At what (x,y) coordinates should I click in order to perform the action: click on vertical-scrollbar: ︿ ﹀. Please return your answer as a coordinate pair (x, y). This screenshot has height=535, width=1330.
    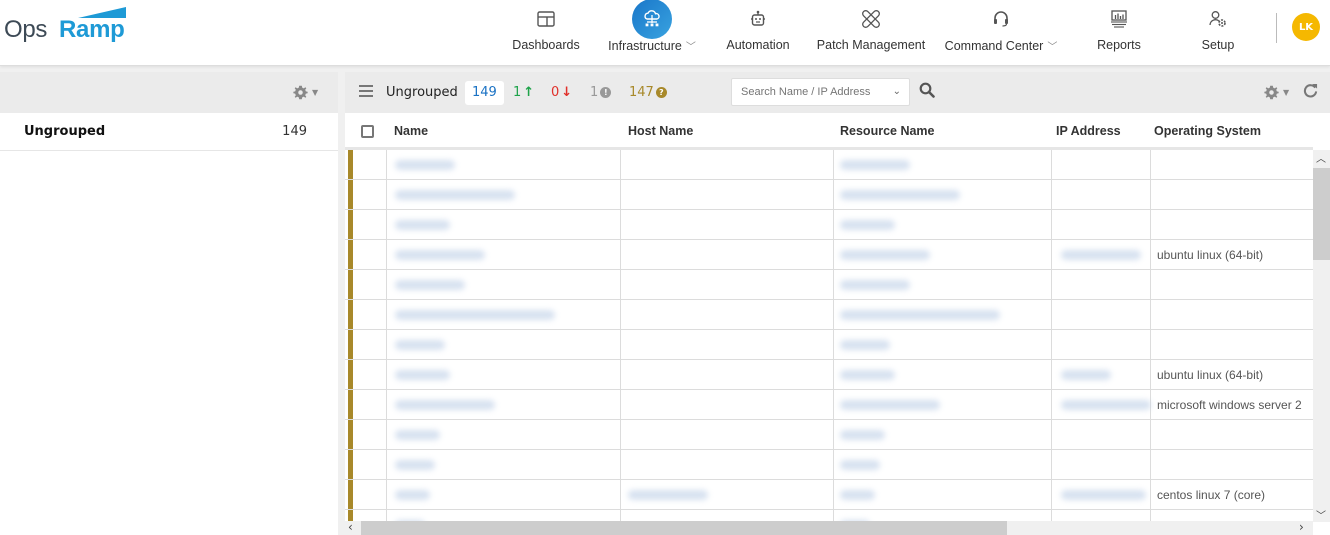
    Looking at the image, I should click on (1321, 336).